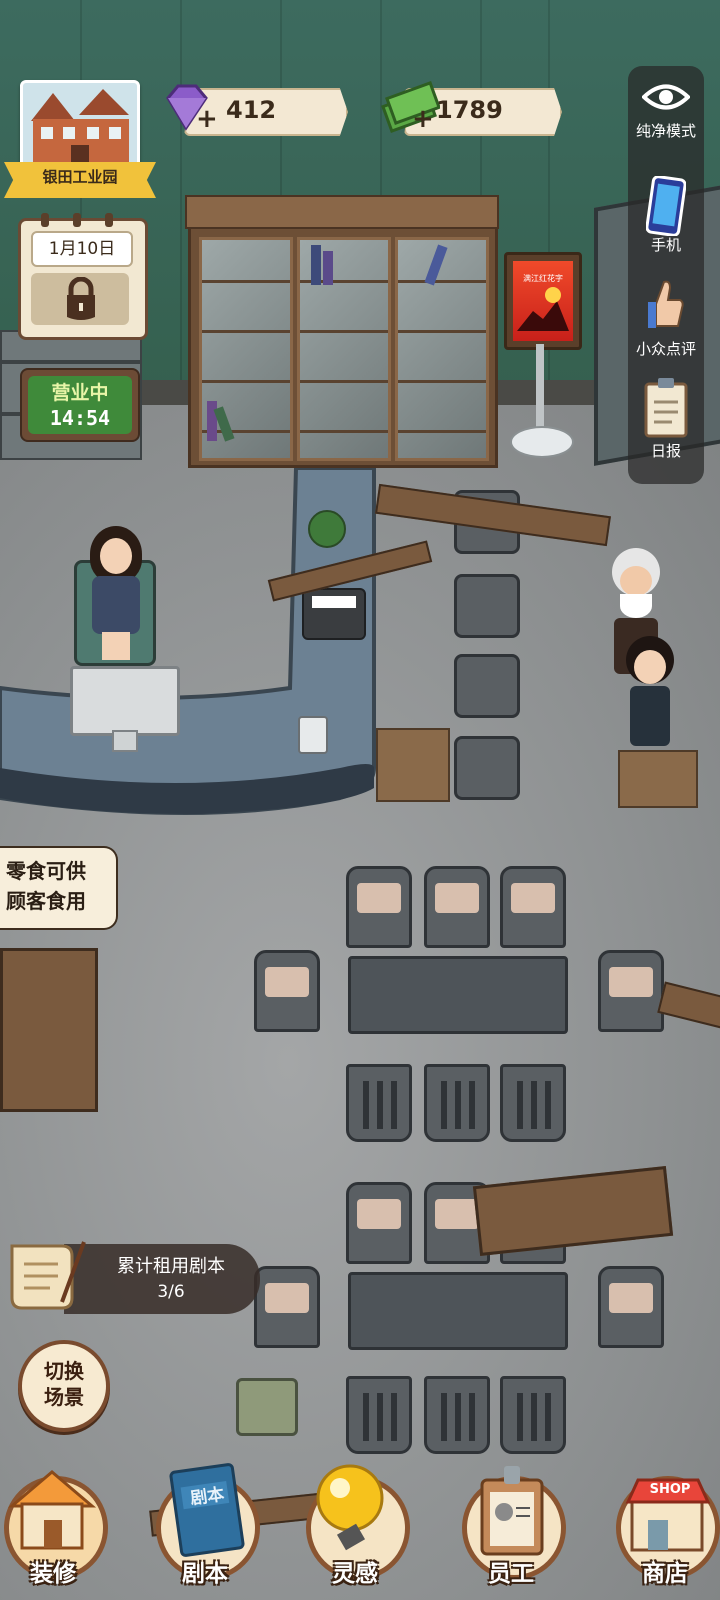 The image size is (720, 1600). I want to click on poster-pole, so click(540, 389).